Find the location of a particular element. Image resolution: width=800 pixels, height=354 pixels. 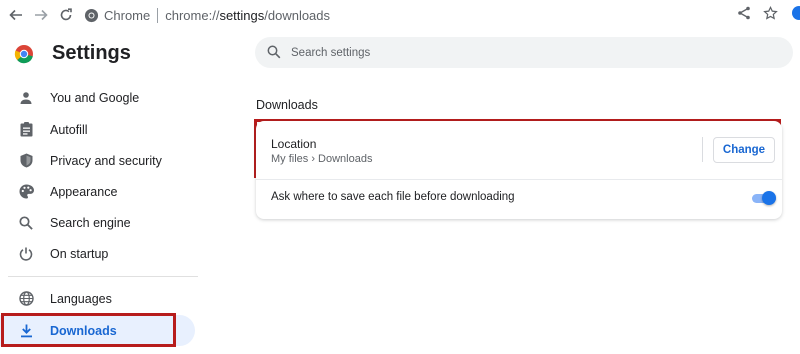

sidebar-item-languages: Languages is located at coordinates (97, 298).